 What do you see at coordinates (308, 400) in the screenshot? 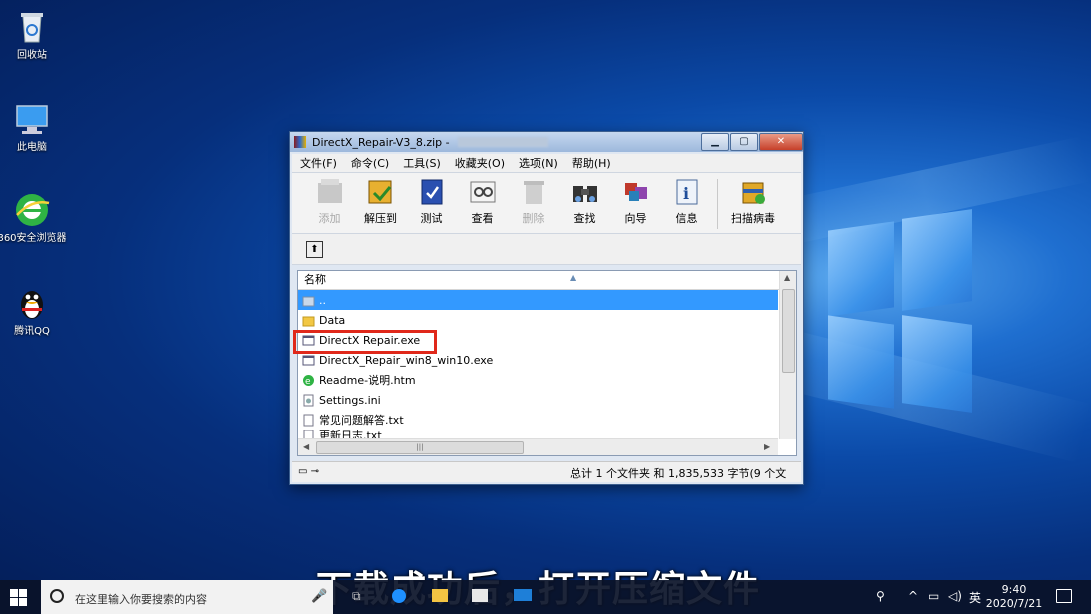
I see `settings-file-icon` at bounding box center [308, 400].